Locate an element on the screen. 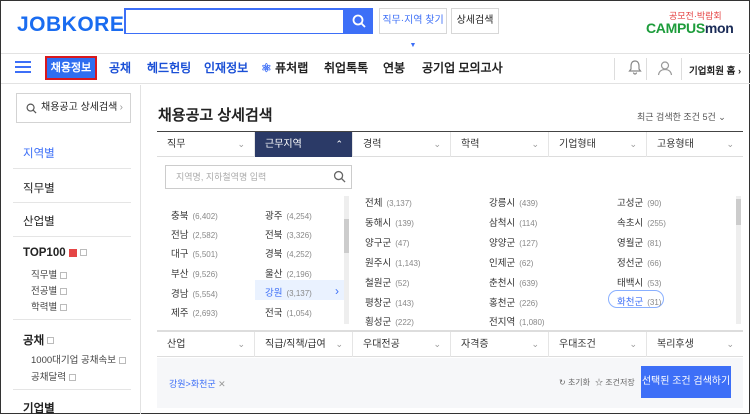  city-item: 동해시 (139) is located at coordinates (389, 222).